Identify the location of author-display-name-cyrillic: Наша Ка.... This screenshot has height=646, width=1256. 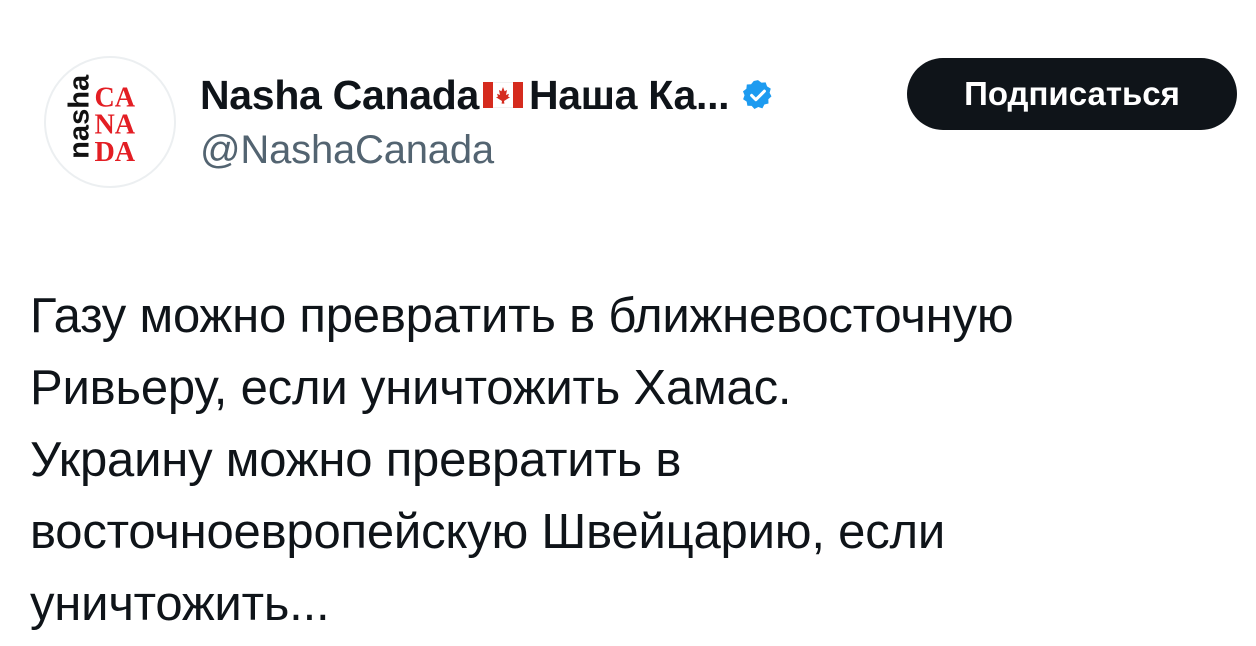
(629, 95).